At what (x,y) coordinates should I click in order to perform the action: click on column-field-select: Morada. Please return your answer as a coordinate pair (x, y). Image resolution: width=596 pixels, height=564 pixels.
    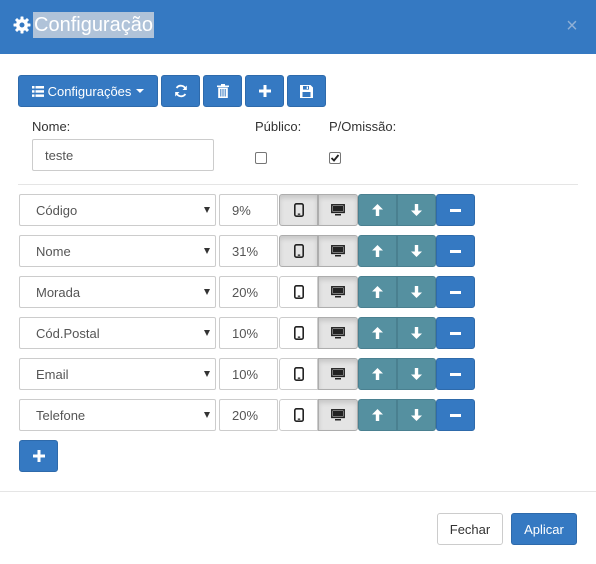
    Looking at the image, I should click on (117, 292).